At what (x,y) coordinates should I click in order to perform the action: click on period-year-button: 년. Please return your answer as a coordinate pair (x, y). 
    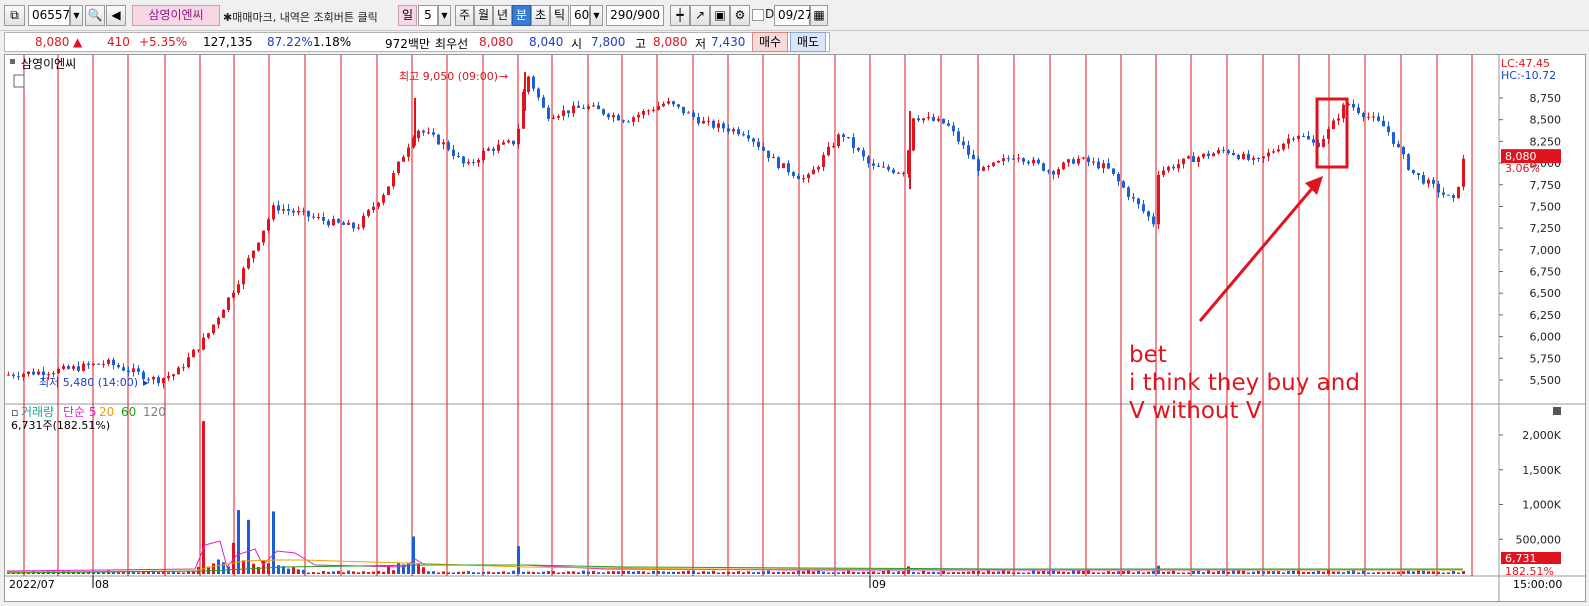
    Looking at the image, I should click on (502, 15).